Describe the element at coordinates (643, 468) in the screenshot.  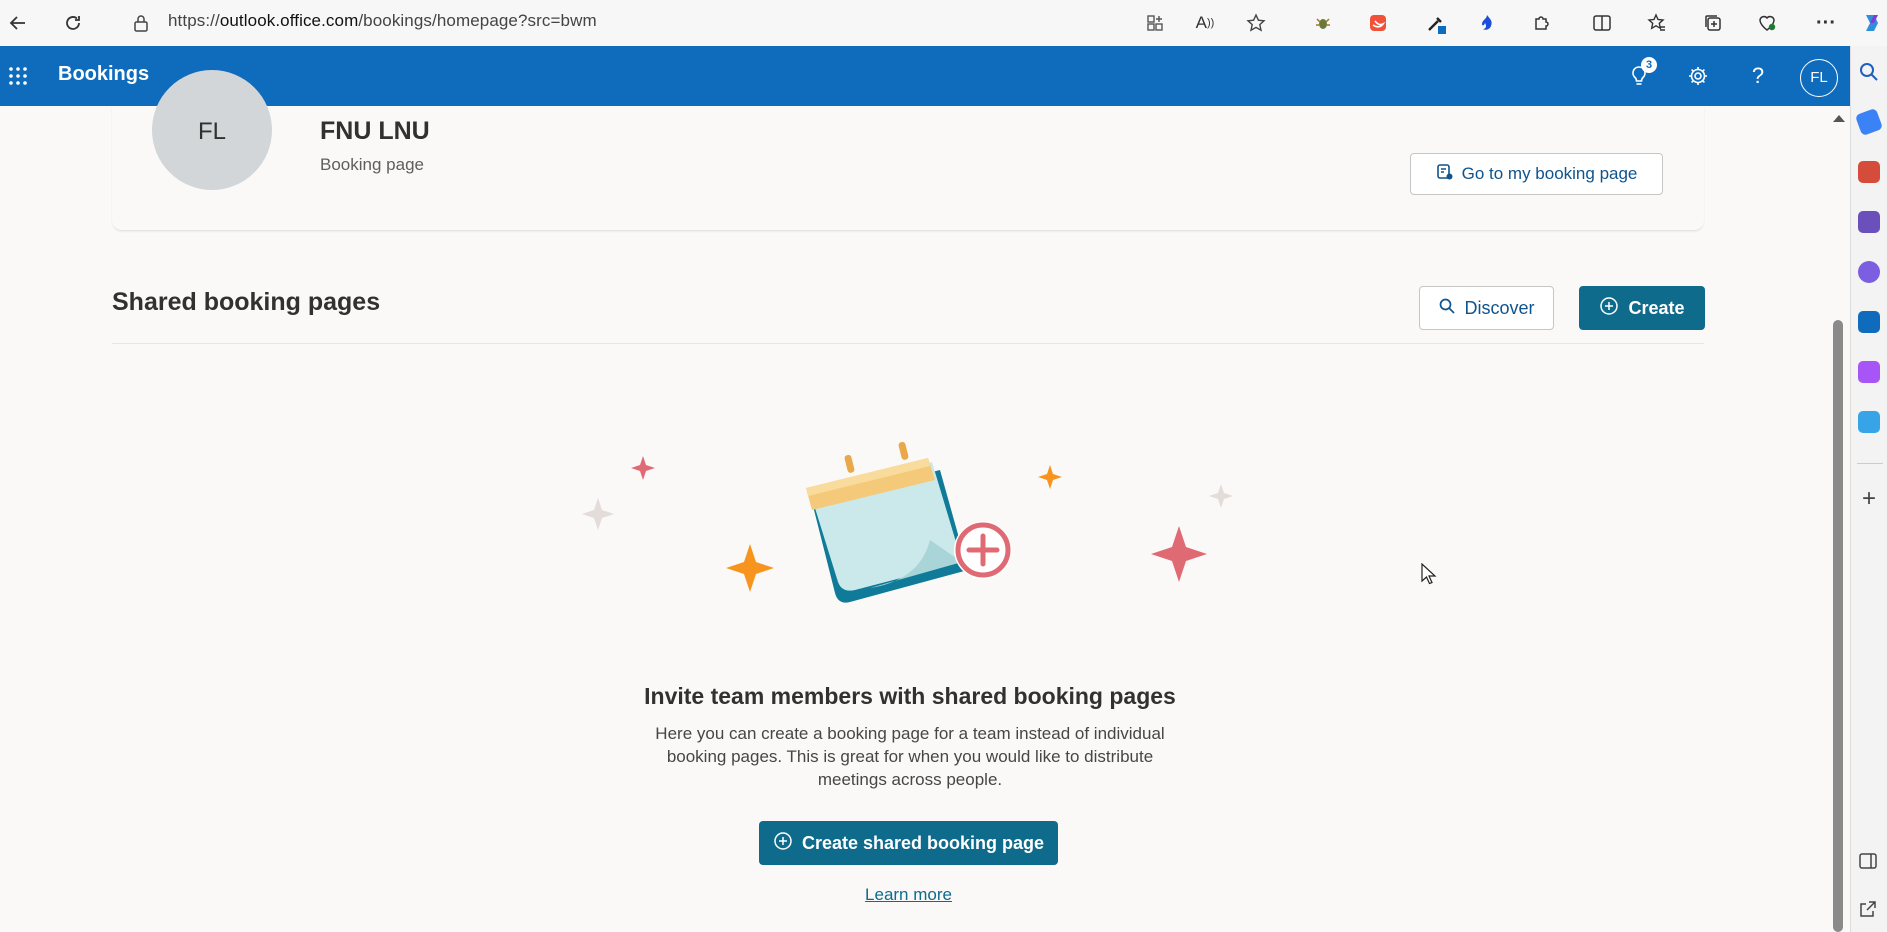
I see `sparkle-pink-small` at that location.